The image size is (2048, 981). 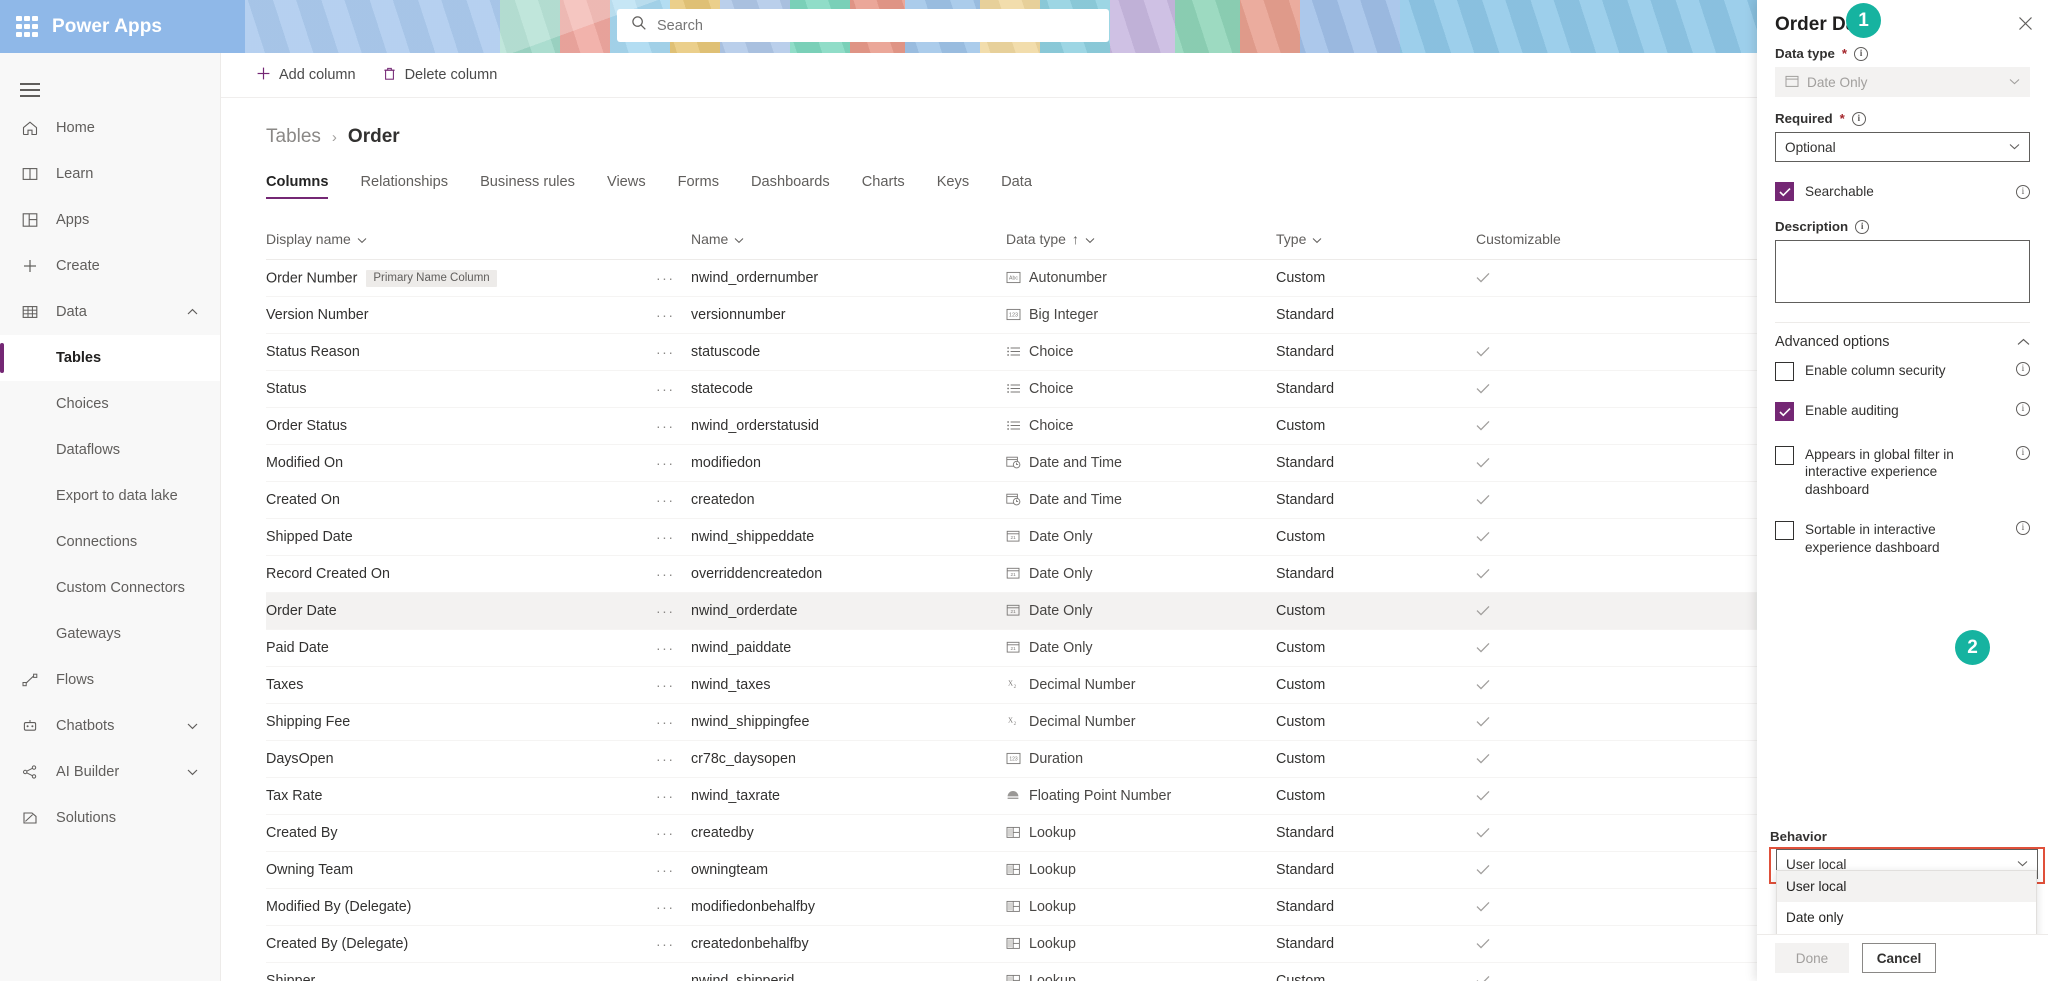 I want to click on tab-views: Views, so click(x=626, y=184).